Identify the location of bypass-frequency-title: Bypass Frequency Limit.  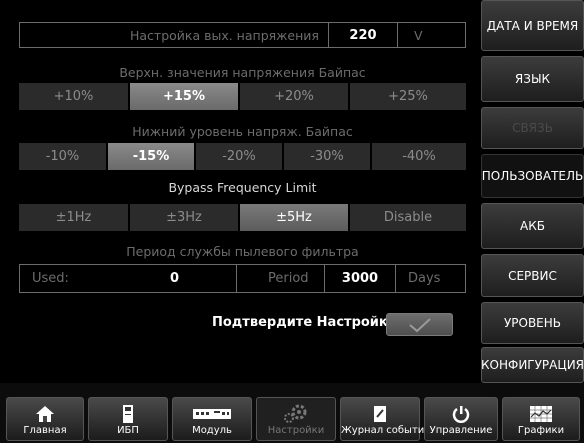
(242, 187).